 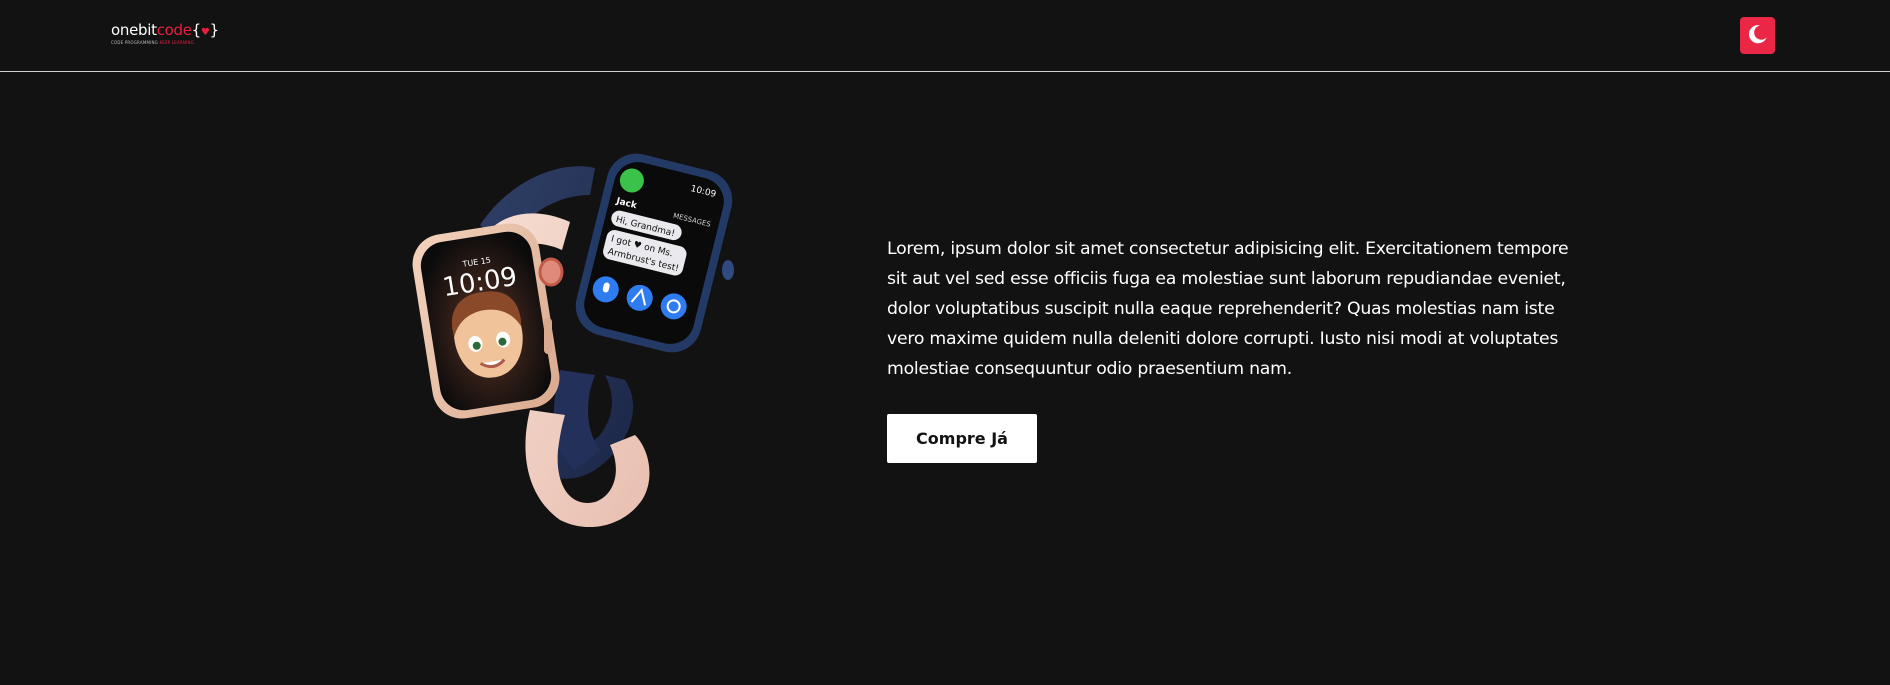 I want to click on navy-watch-crown, so click(x=728, y=270).